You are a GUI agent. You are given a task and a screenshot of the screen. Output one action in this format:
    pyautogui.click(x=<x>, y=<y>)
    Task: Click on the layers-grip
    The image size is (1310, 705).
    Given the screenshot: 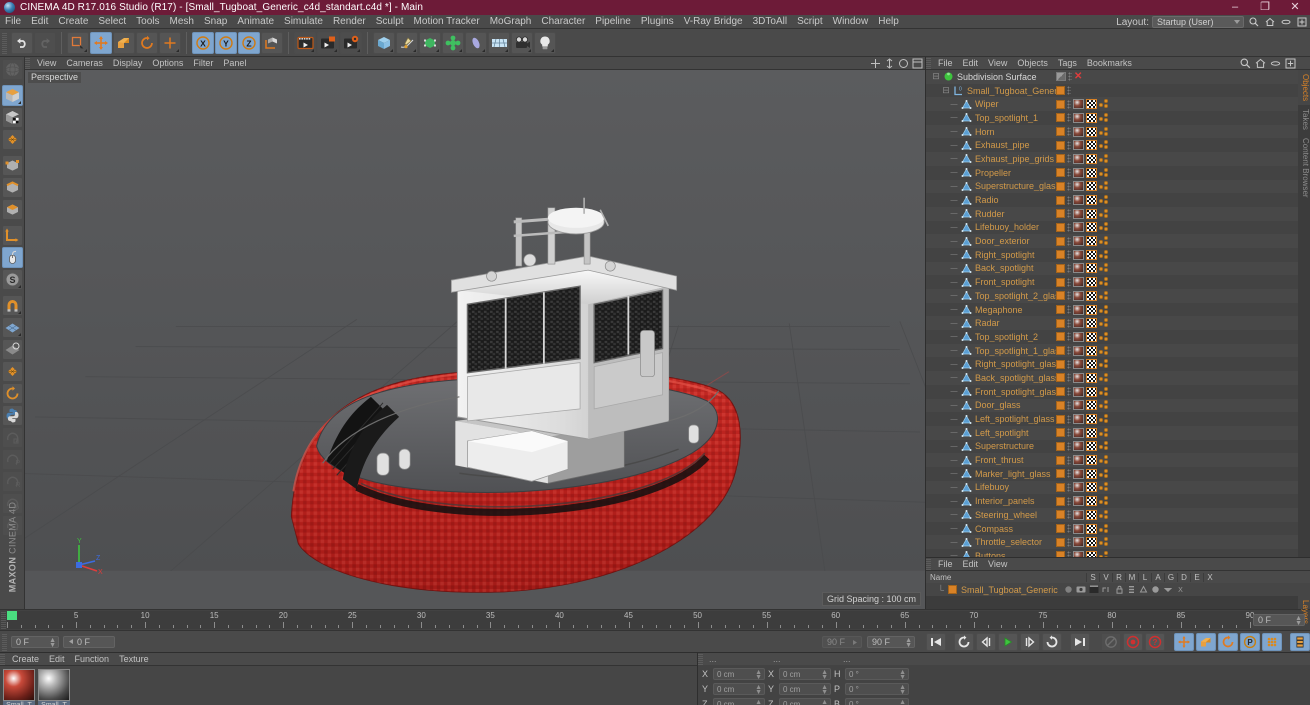 What is the action you would take?
    pyautogui.click(x=928, y=564)
    